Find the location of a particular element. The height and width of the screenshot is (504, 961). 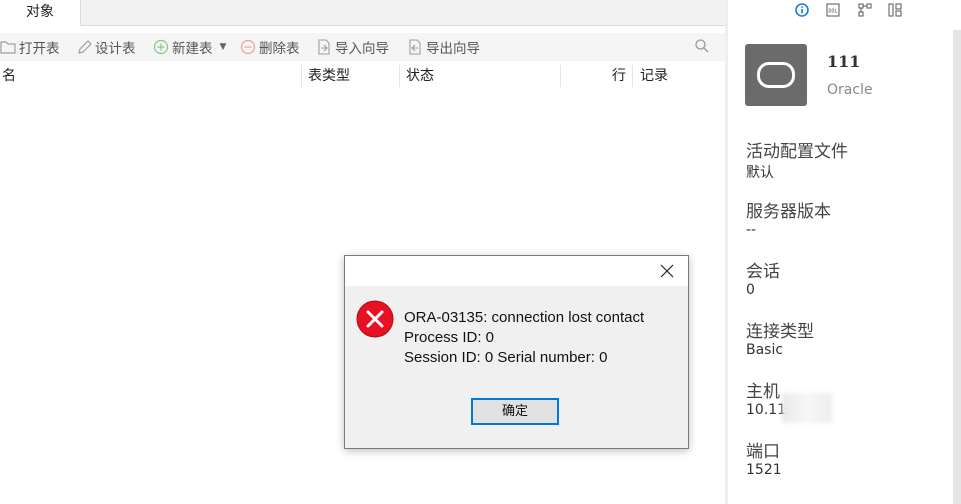

open-table-button: 打开表 is located at coordinates (30, 47).